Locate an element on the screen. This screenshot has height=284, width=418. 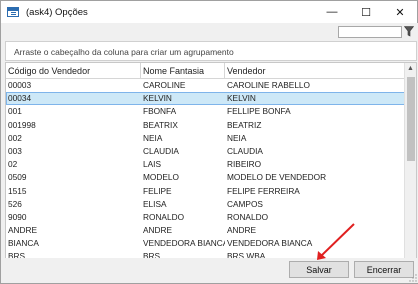
cell-nome-fantasia: FELIPE is located at coordinates (157, 190).